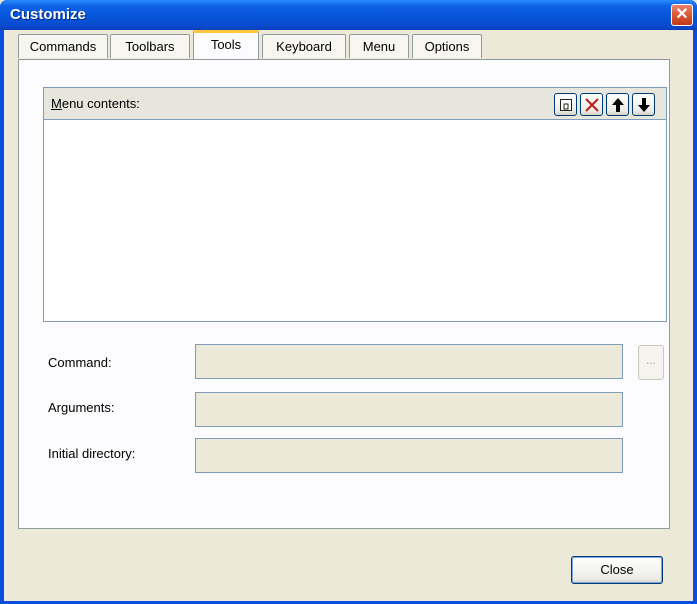 Image resolution: width=697 pixels, height=604 pixels. I want to click on move-down-button, so click(643, 104).